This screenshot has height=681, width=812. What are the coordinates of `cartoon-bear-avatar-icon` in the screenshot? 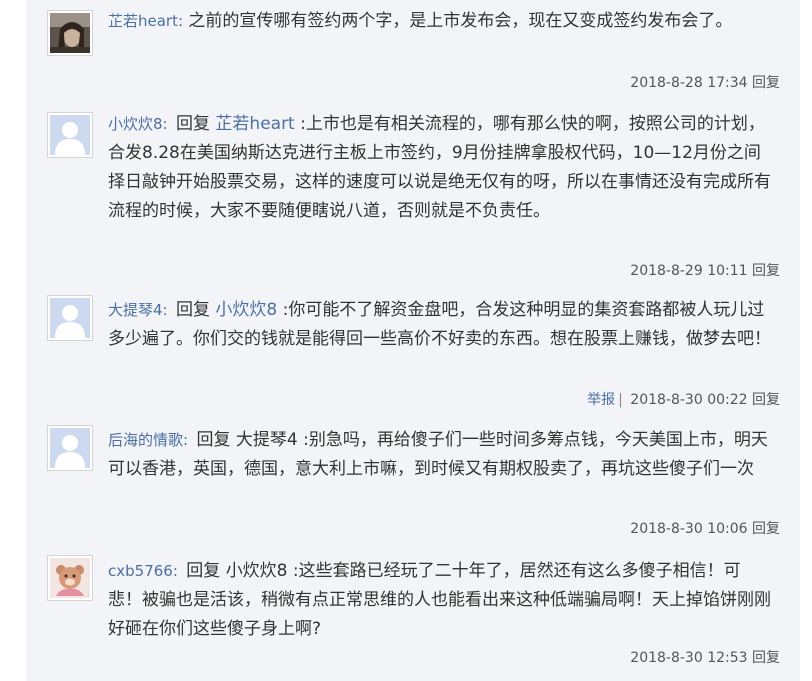 It's located at (70, 578).